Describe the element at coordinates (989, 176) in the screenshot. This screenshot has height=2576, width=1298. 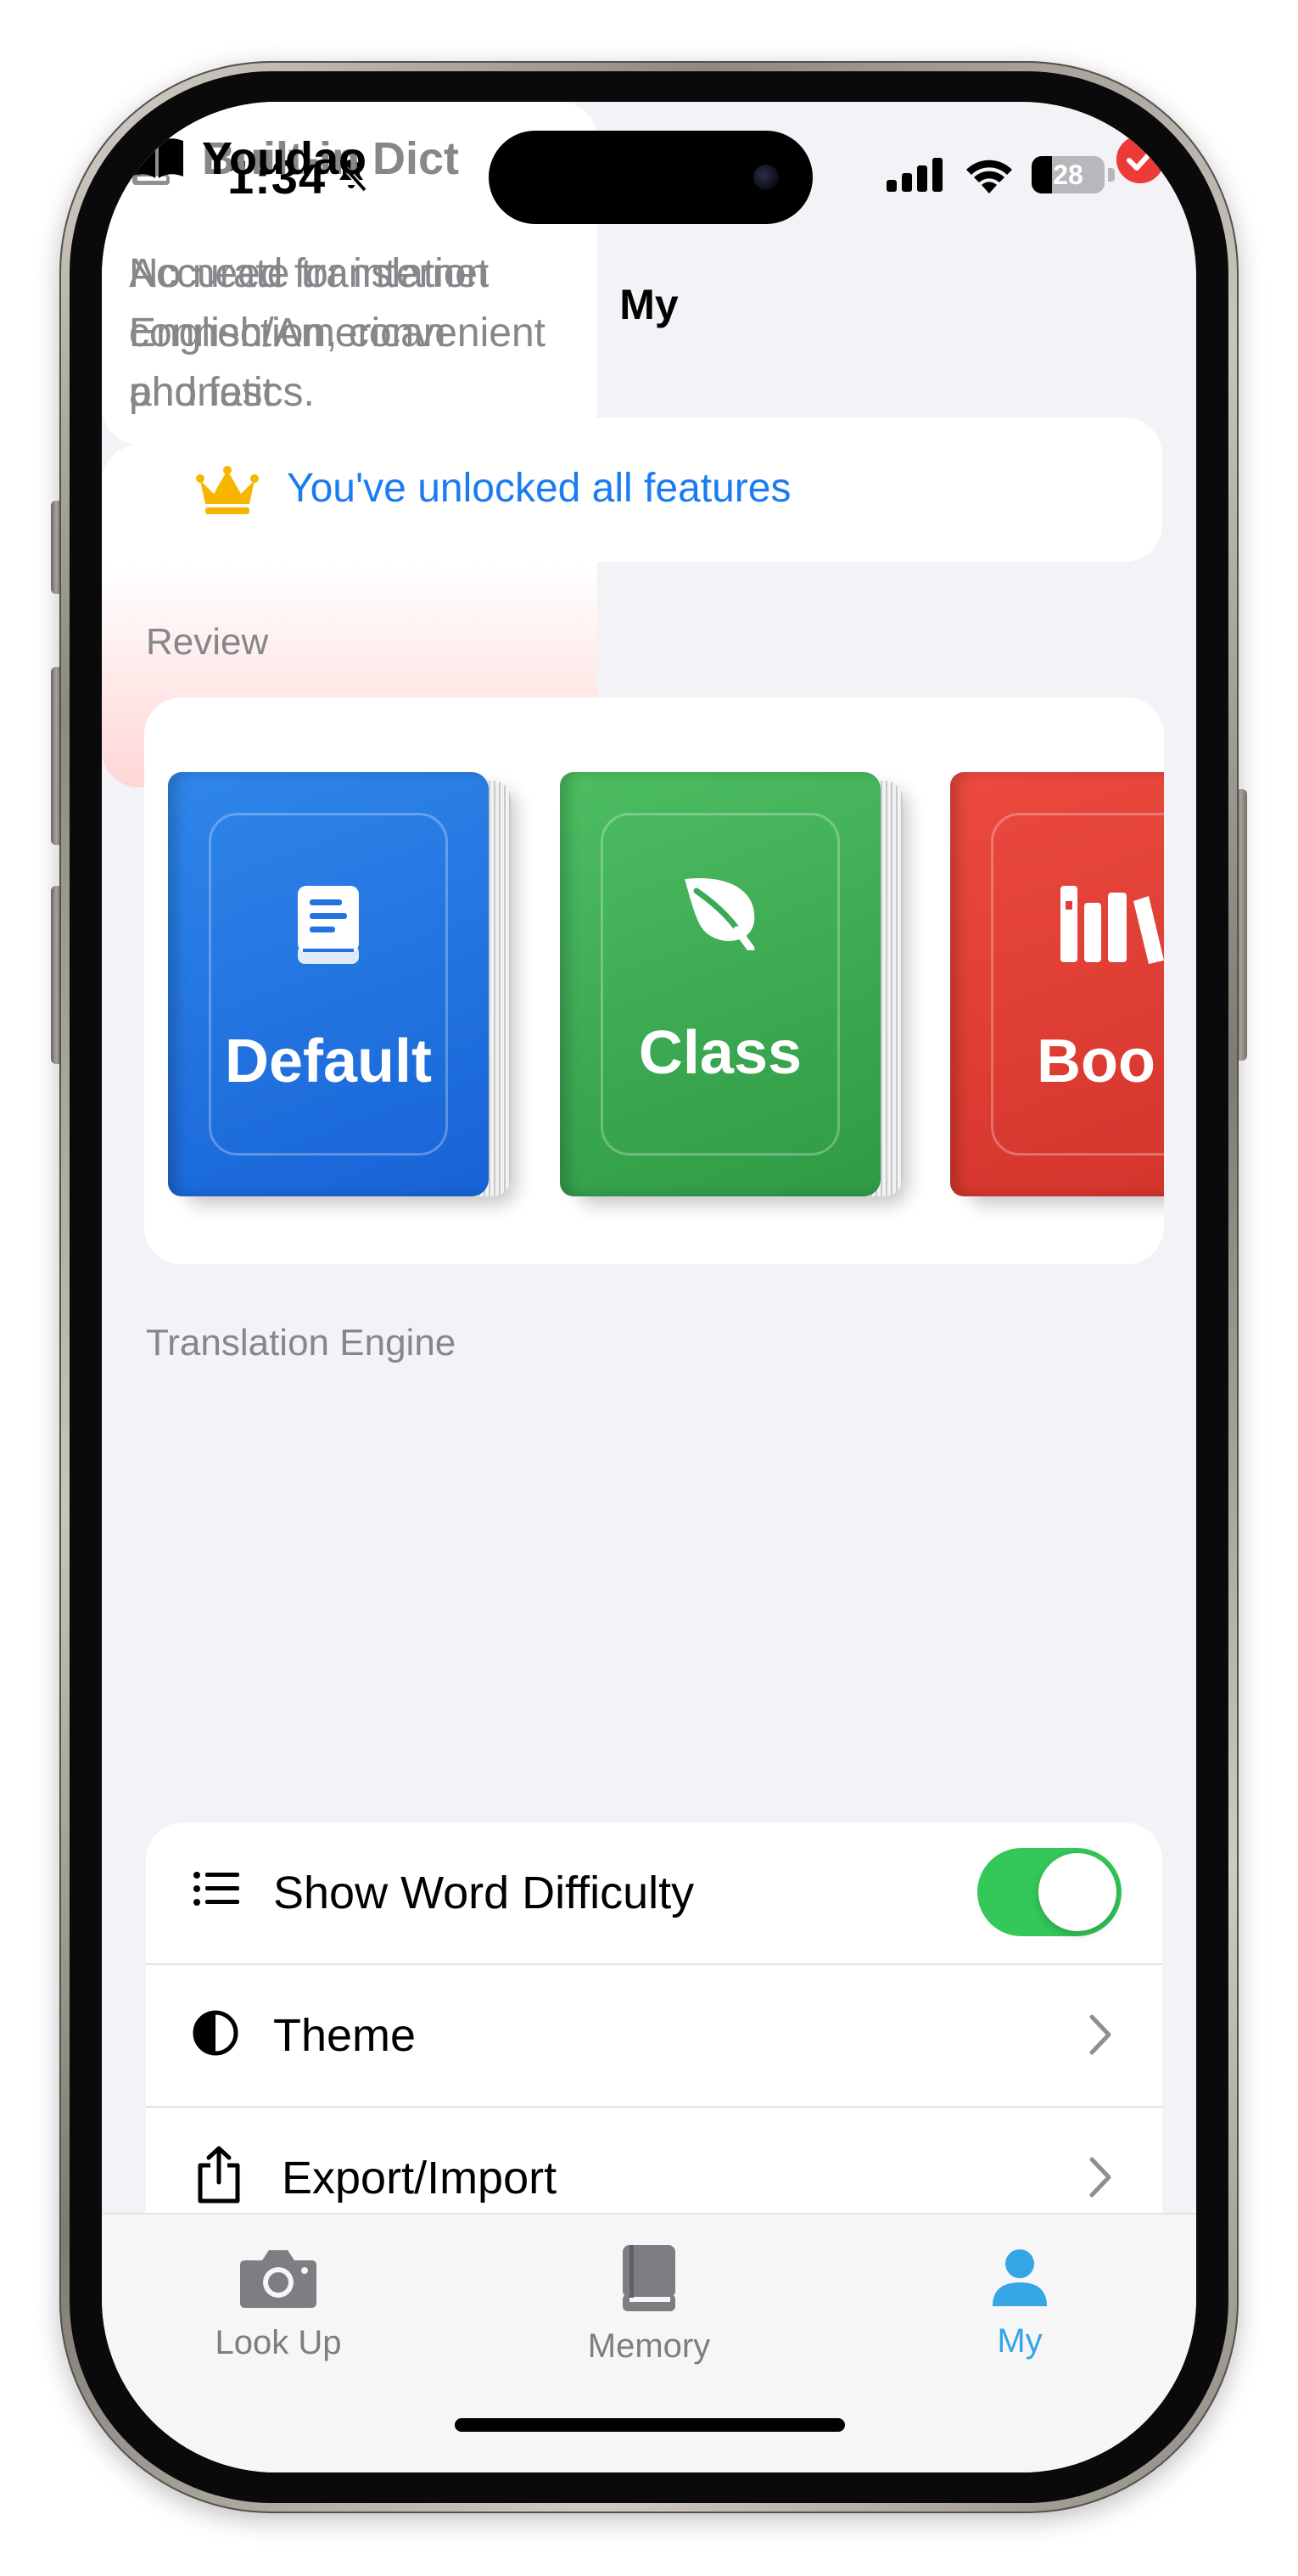
I see `wifi-icon` at that location.